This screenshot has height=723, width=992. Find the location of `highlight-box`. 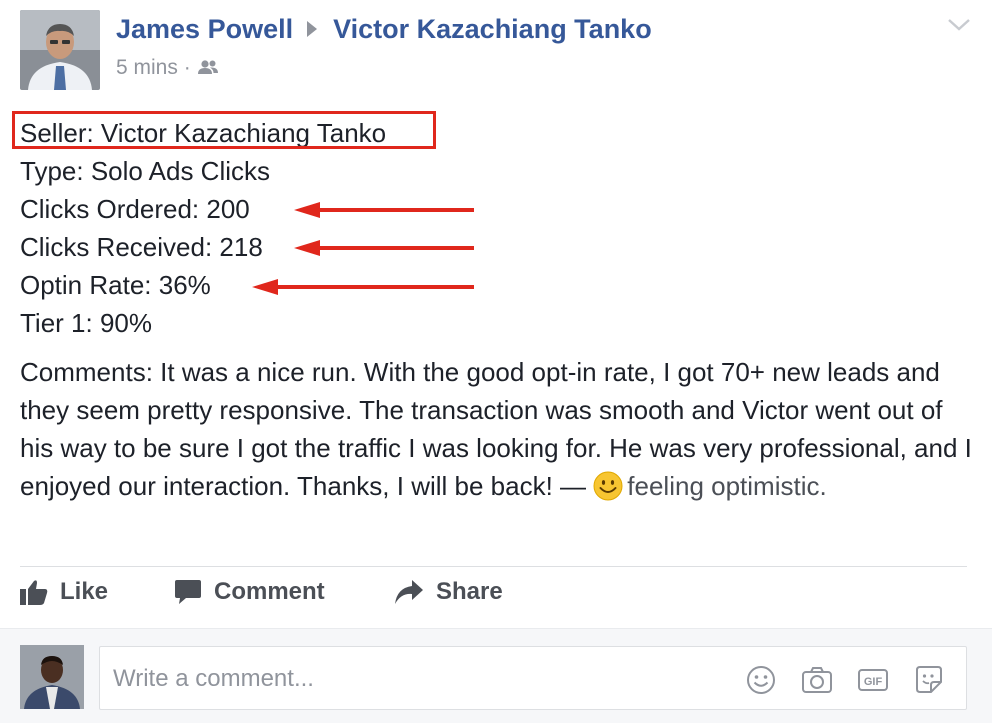

highlight-box is located at coordinates (224, 130).